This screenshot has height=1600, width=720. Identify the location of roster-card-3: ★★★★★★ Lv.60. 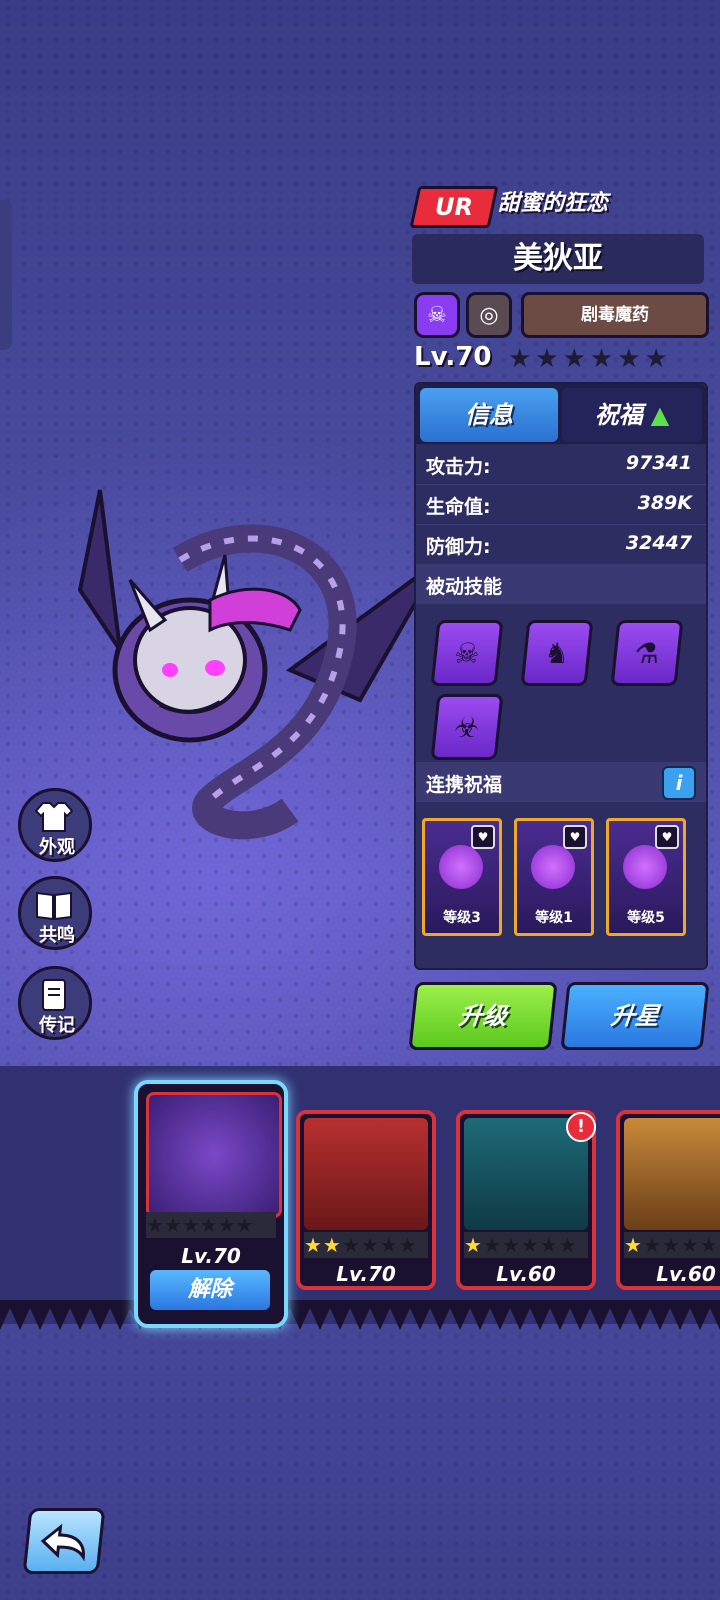
(668, 1200).